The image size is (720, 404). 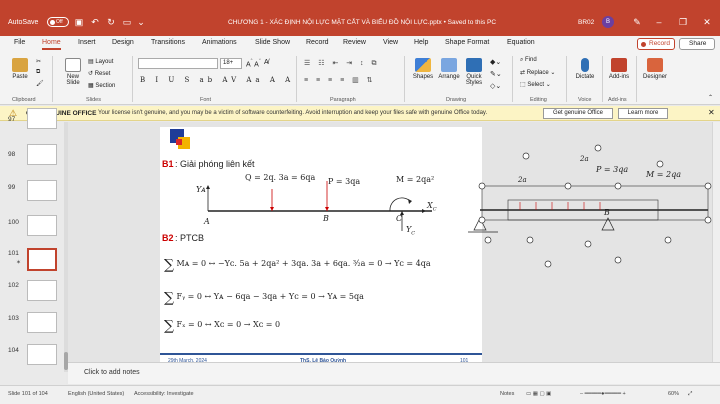 What do you see at coordinates (38, 61) in the screenshot?
I see `cut-icon: ✂` at bounding box center [38, 61].